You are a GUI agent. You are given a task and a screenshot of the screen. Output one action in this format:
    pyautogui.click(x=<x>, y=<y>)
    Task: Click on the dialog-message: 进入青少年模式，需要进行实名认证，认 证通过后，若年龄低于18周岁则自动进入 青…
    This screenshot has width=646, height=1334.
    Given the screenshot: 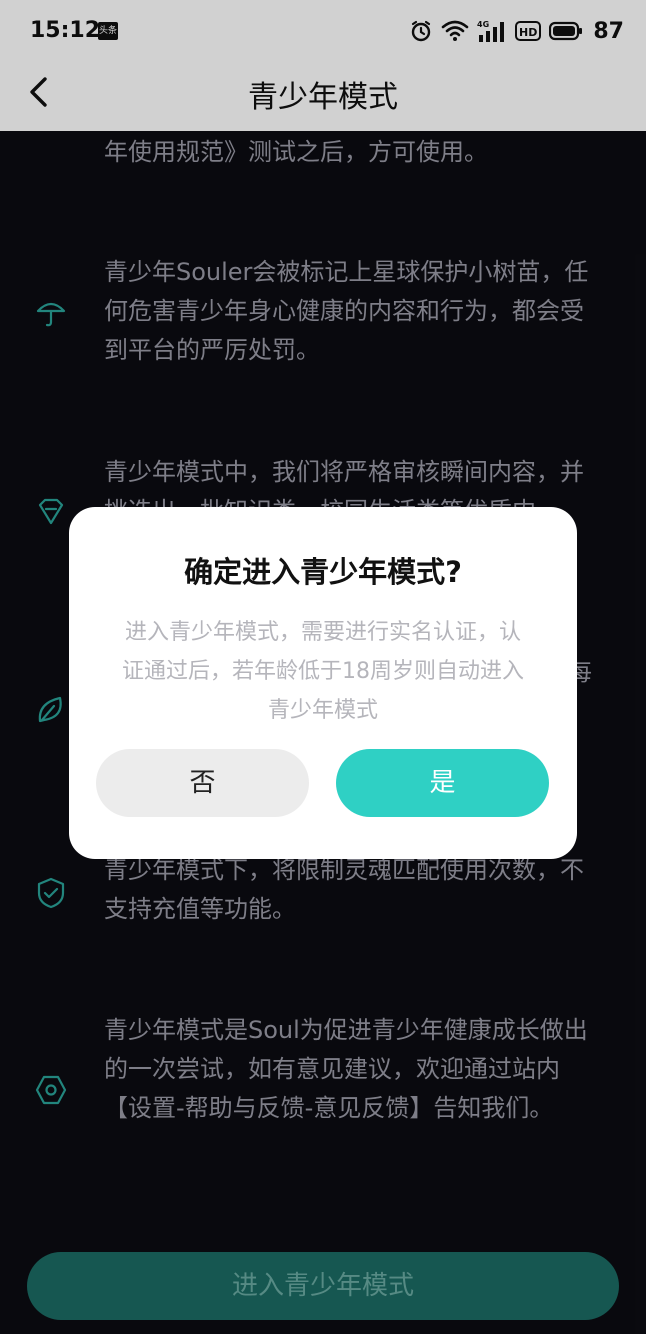 What is the action you would take?
    pyautogui.click(x=323, y=671)
    